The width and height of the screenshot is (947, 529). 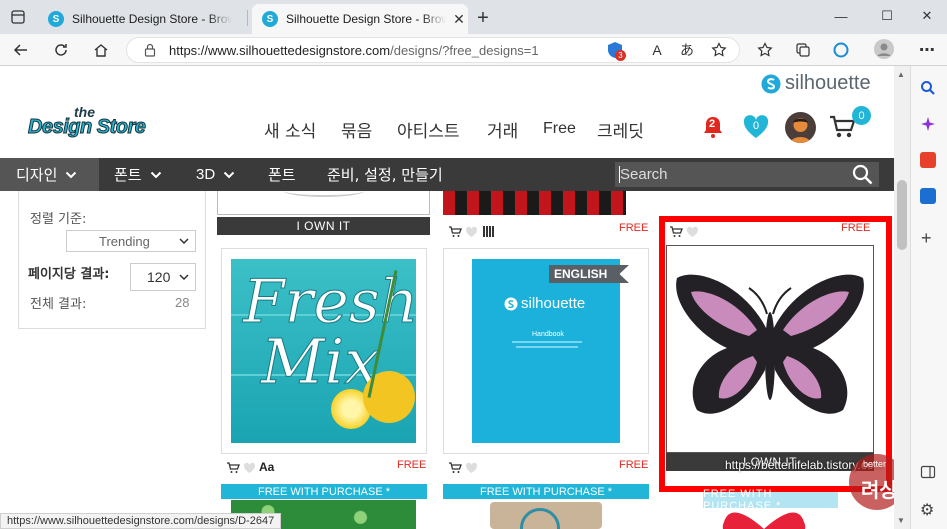 I want to click on minimize-button: —, so click(x=841, y=16).